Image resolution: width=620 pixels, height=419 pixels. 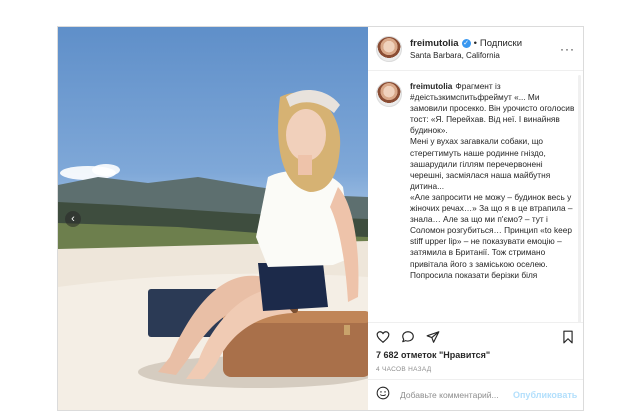 What do you see at coordinates (475, 355) in the screenshot?
I see `likes-count: 7 682 отметок "Нравится"` at bounding box center [475, 355].